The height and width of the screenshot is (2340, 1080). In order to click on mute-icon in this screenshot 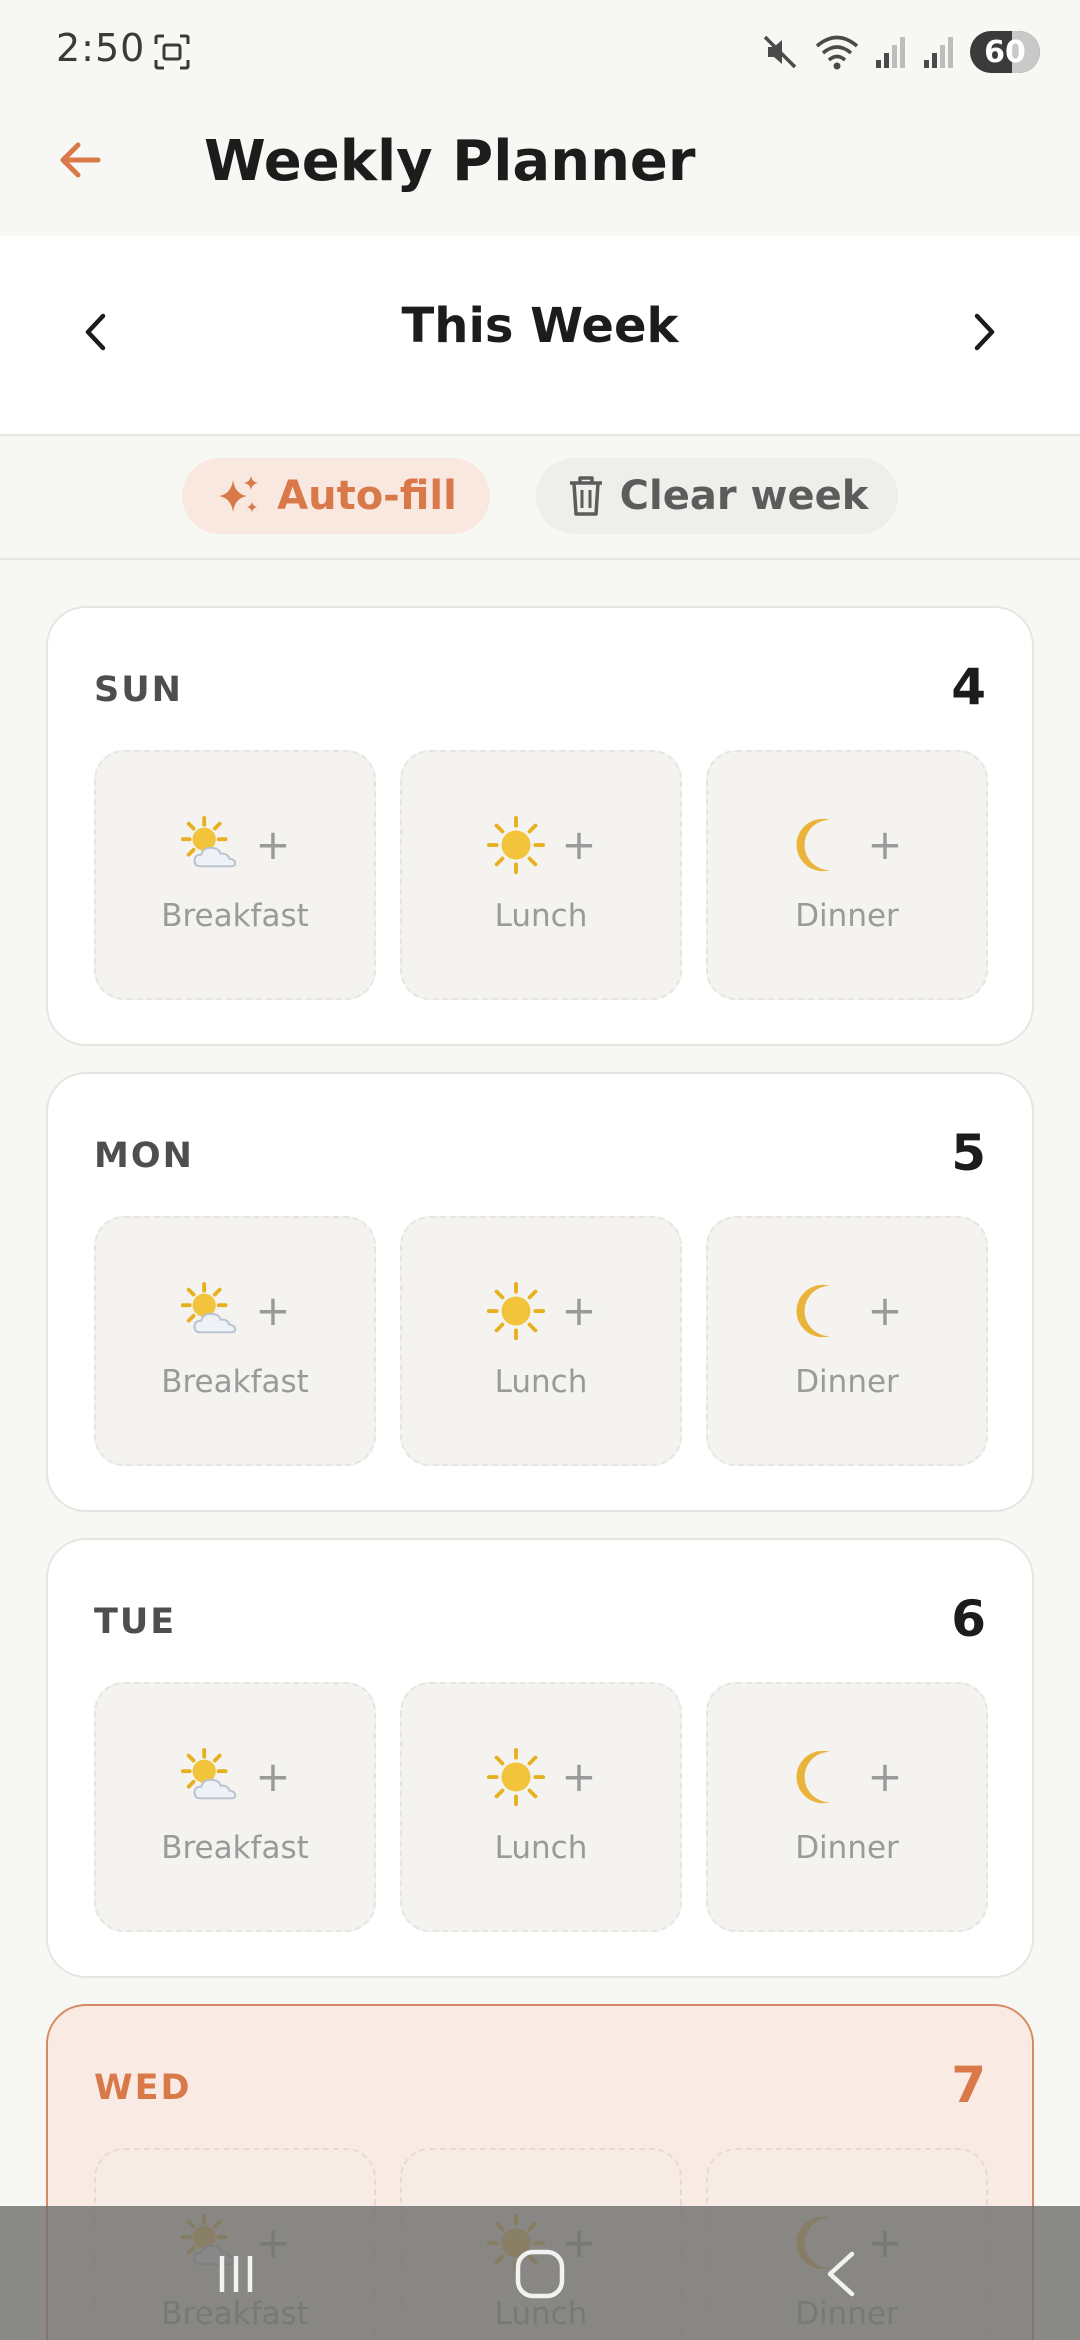, I will do `click(780, 52)`.